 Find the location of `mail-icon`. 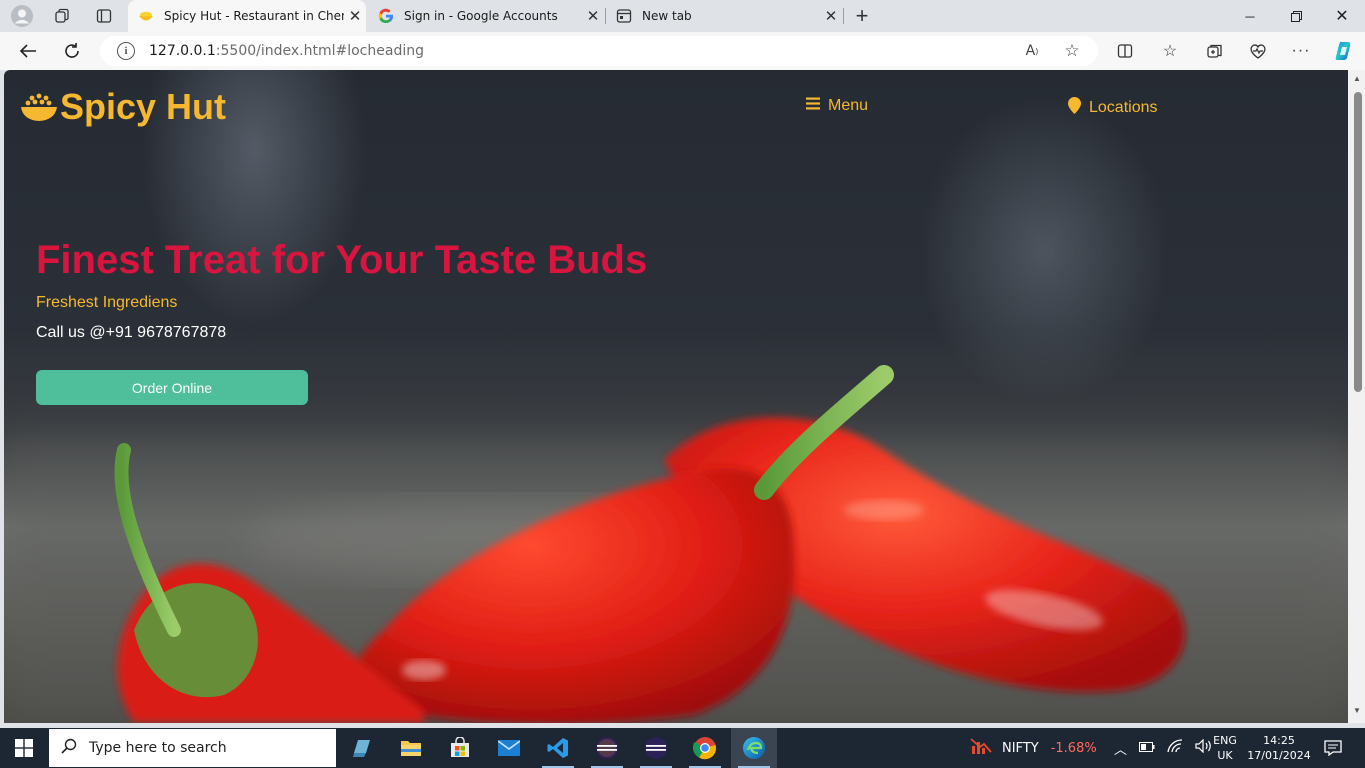

mail-icon is located at coordinates (509, 748).